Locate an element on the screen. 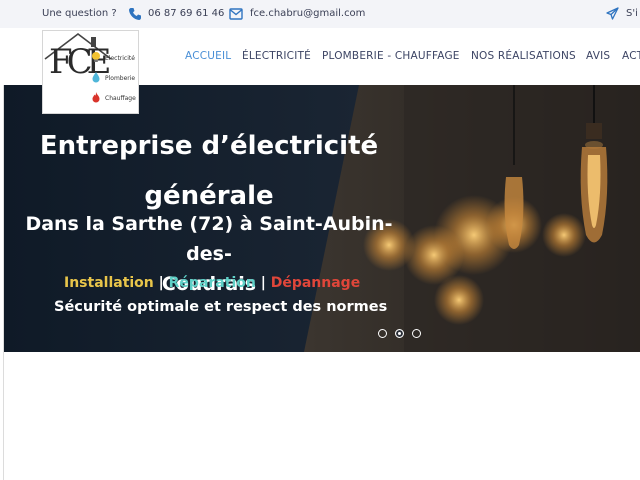 This screenshot has height=480, width=640. nav-item-accueil: ACCUEIL is located at coordinates (208, 56).